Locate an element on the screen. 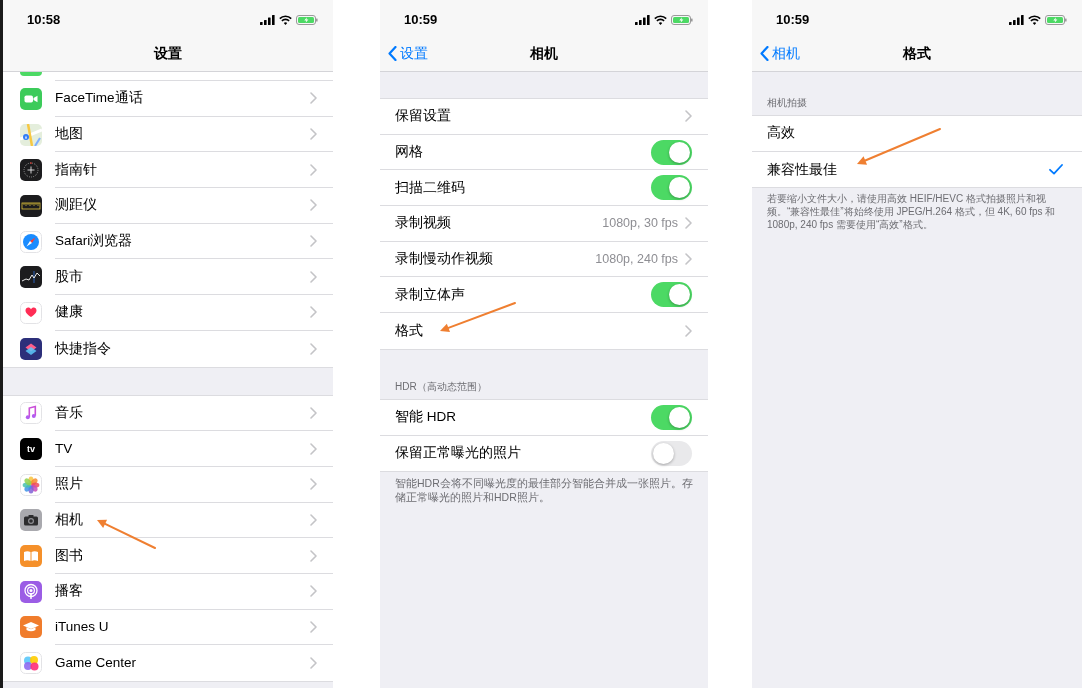 The height and width of the screenshot is (688, 1082). setting-label: Game Center is located at coordinates (96, 663).